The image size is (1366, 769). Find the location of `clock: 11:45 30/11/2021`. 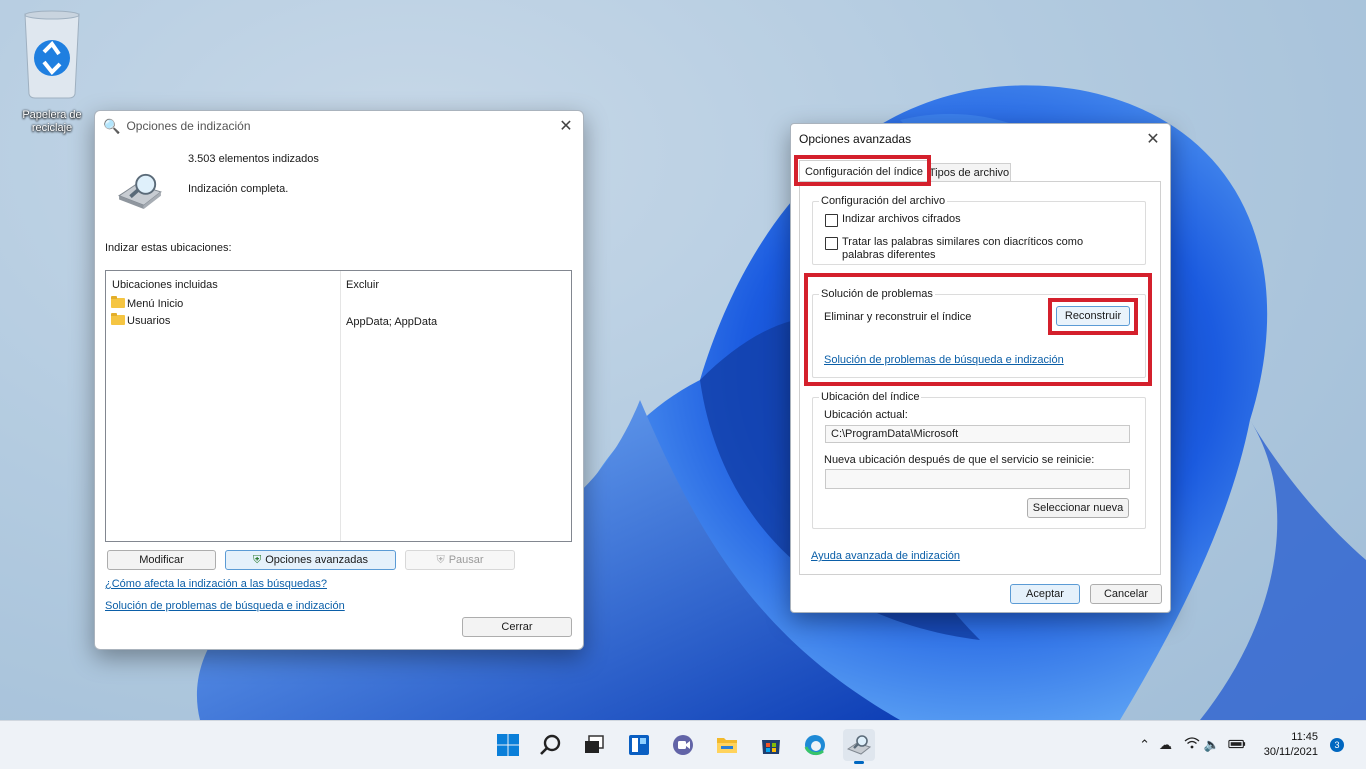

clock: 11:45 30/11/2021 is located at coordinates (1291, 745).